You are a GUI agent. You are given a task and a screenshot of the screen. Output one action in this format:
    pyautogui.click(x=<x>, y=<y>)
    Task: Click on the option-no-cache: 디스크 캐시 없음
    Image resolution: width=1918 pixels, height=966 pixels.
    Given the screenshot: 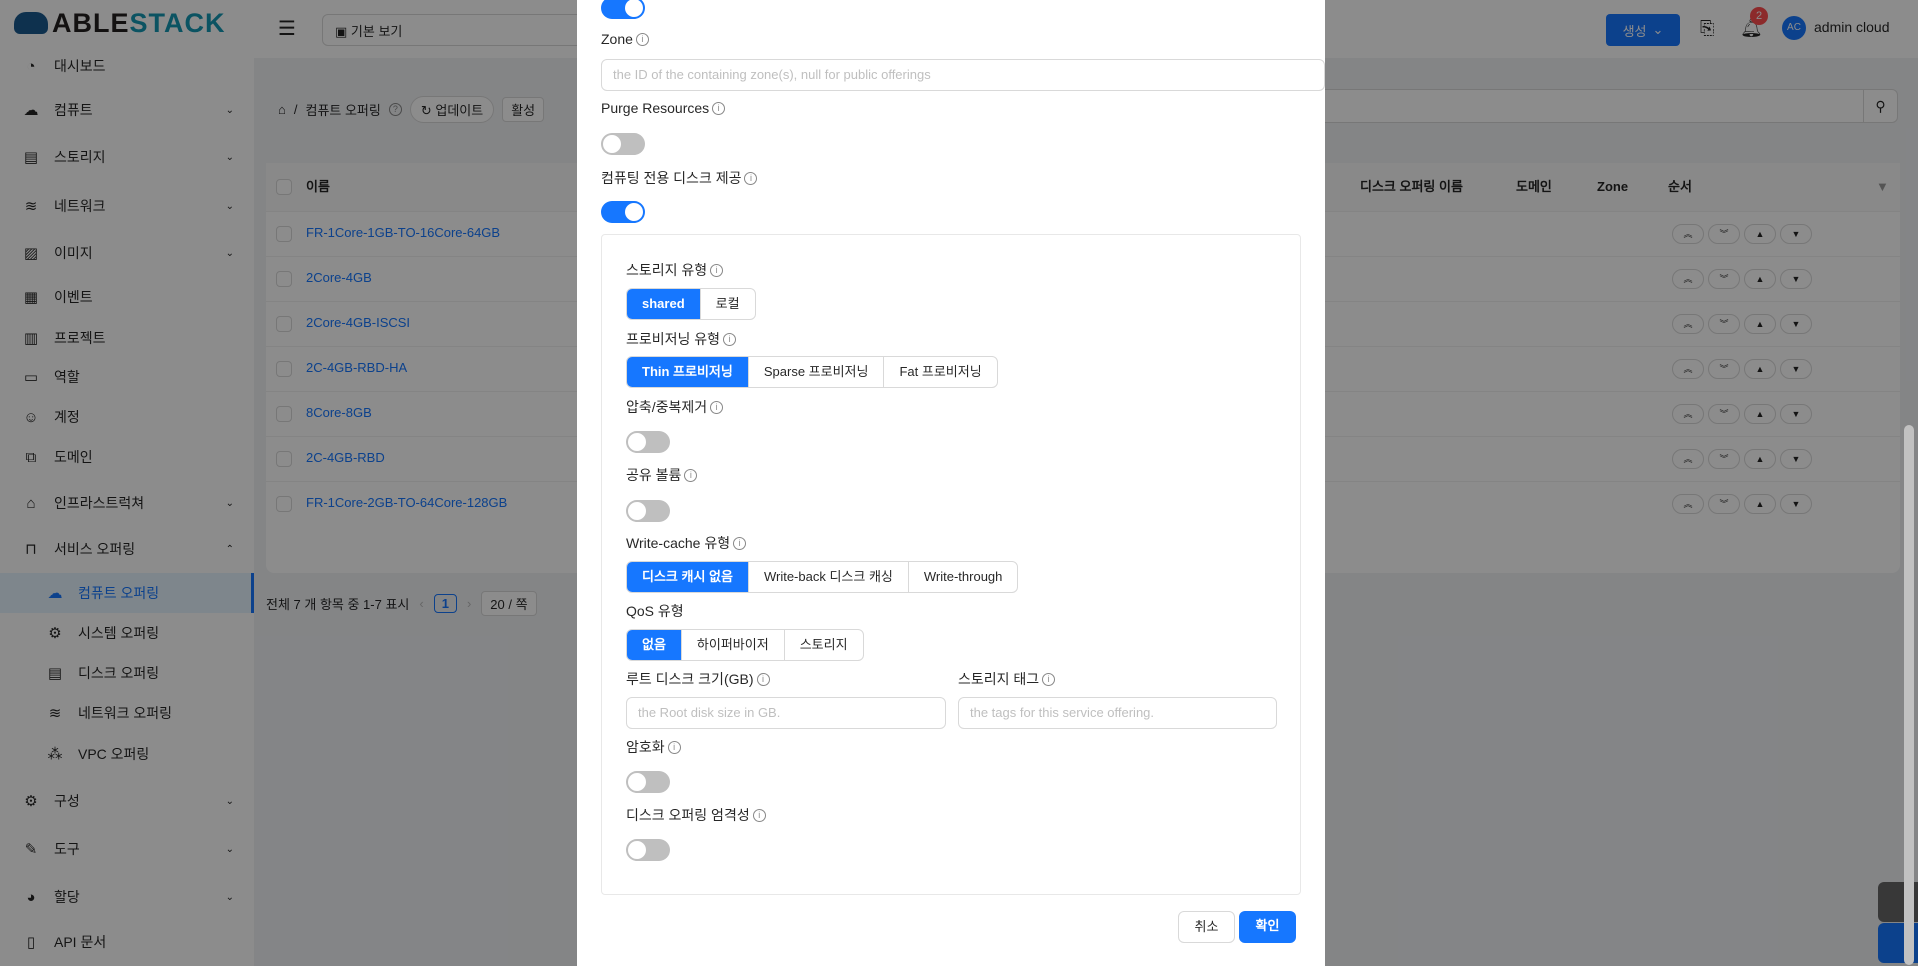 What is the action you would take?
    pyautogui.click(x=687, y=577)
    